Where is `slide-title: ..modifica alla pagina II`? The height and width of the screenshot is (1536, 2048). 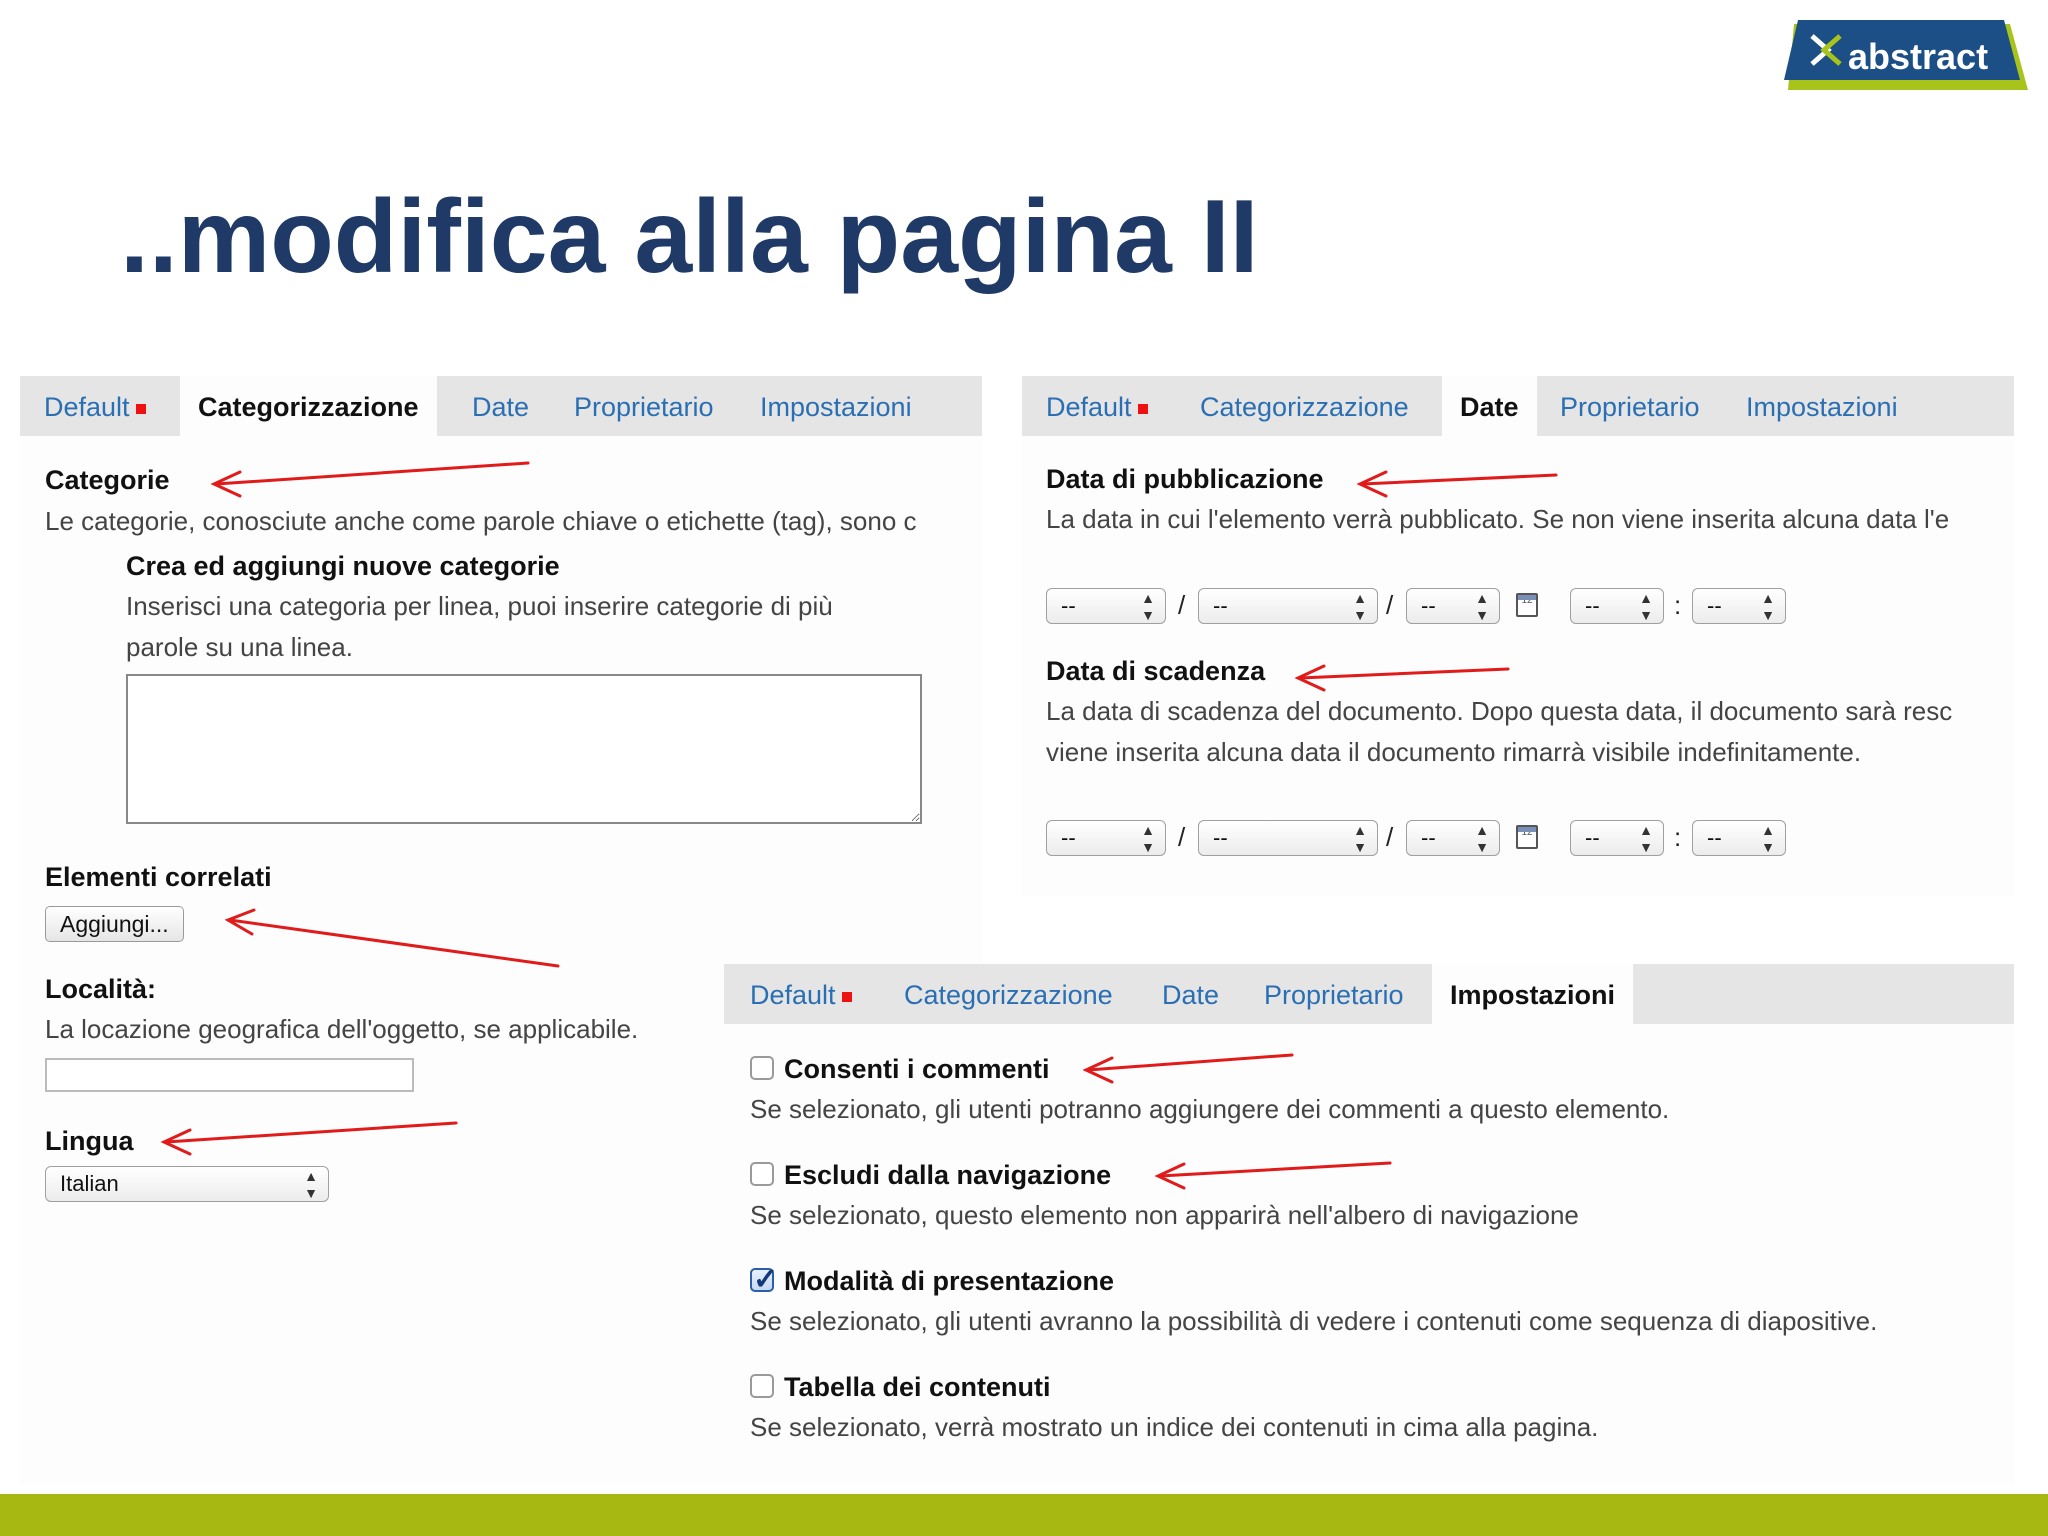
slide-title: ..modifica alla pagina II is located at coordinates (689, 237).